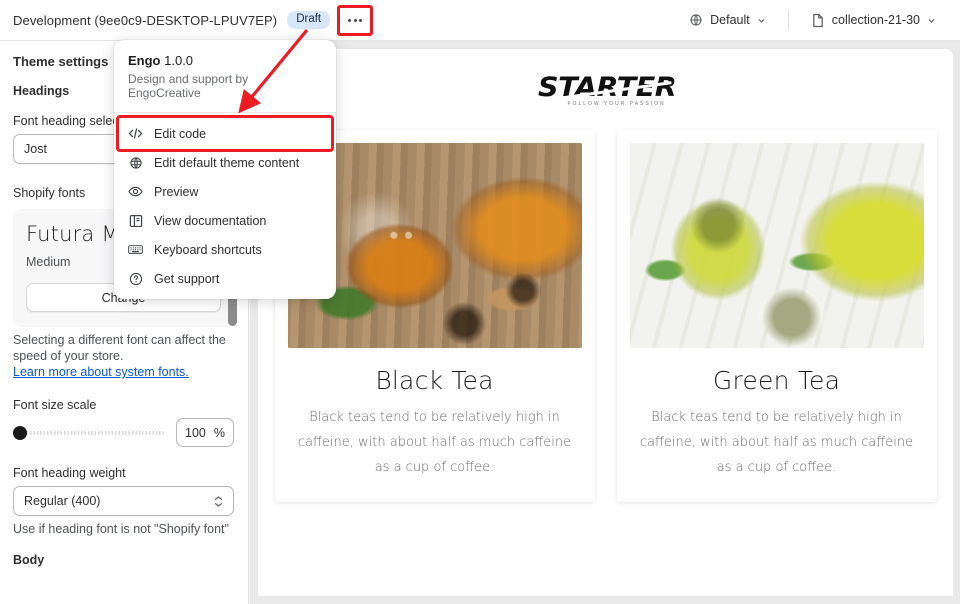 This screenshot has width=960, height=604. Describe the element at coordinates (69, 473) in the screenshot. I see `font-heading-weight-label: Font heading weight` at that location.